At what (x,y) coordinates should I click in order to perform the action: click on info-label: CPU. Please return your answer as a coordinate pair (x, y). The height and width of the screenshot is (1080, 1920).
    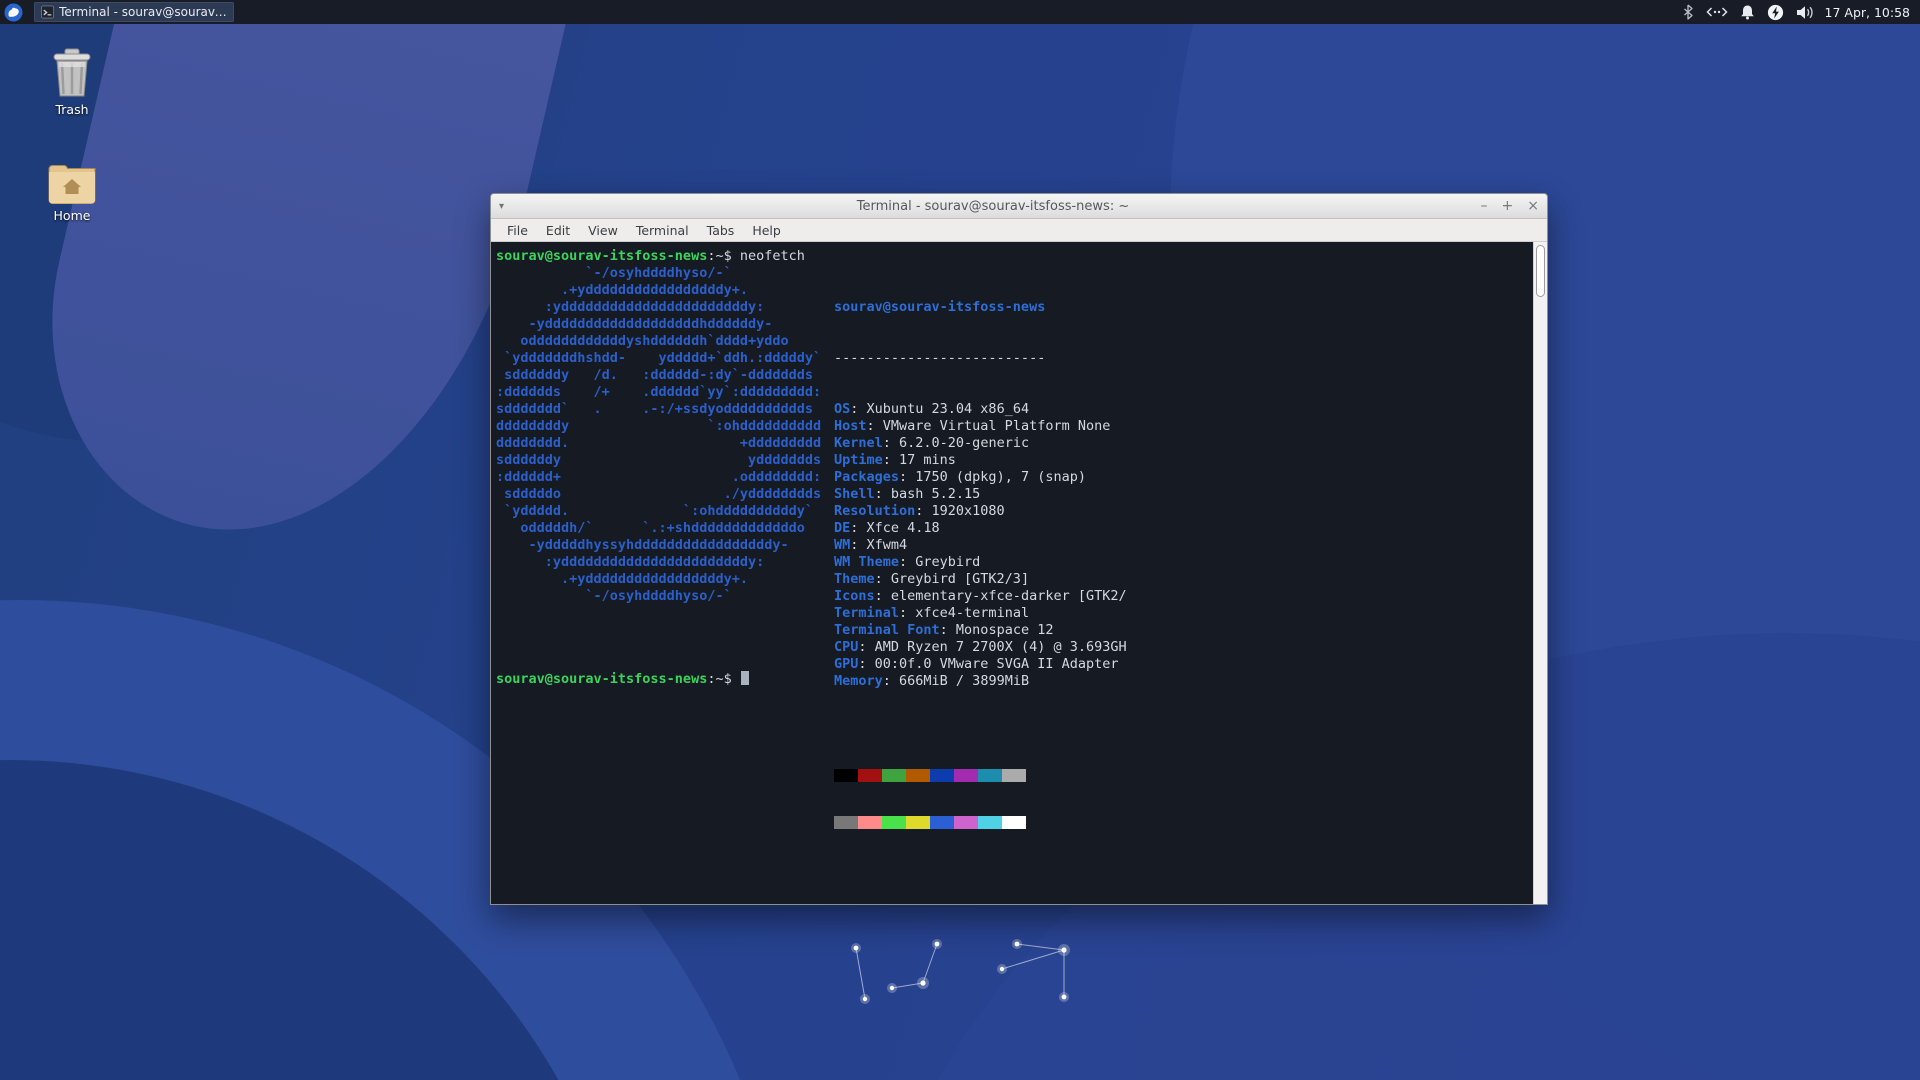
    Looking at the image, I should click on (846, 647).